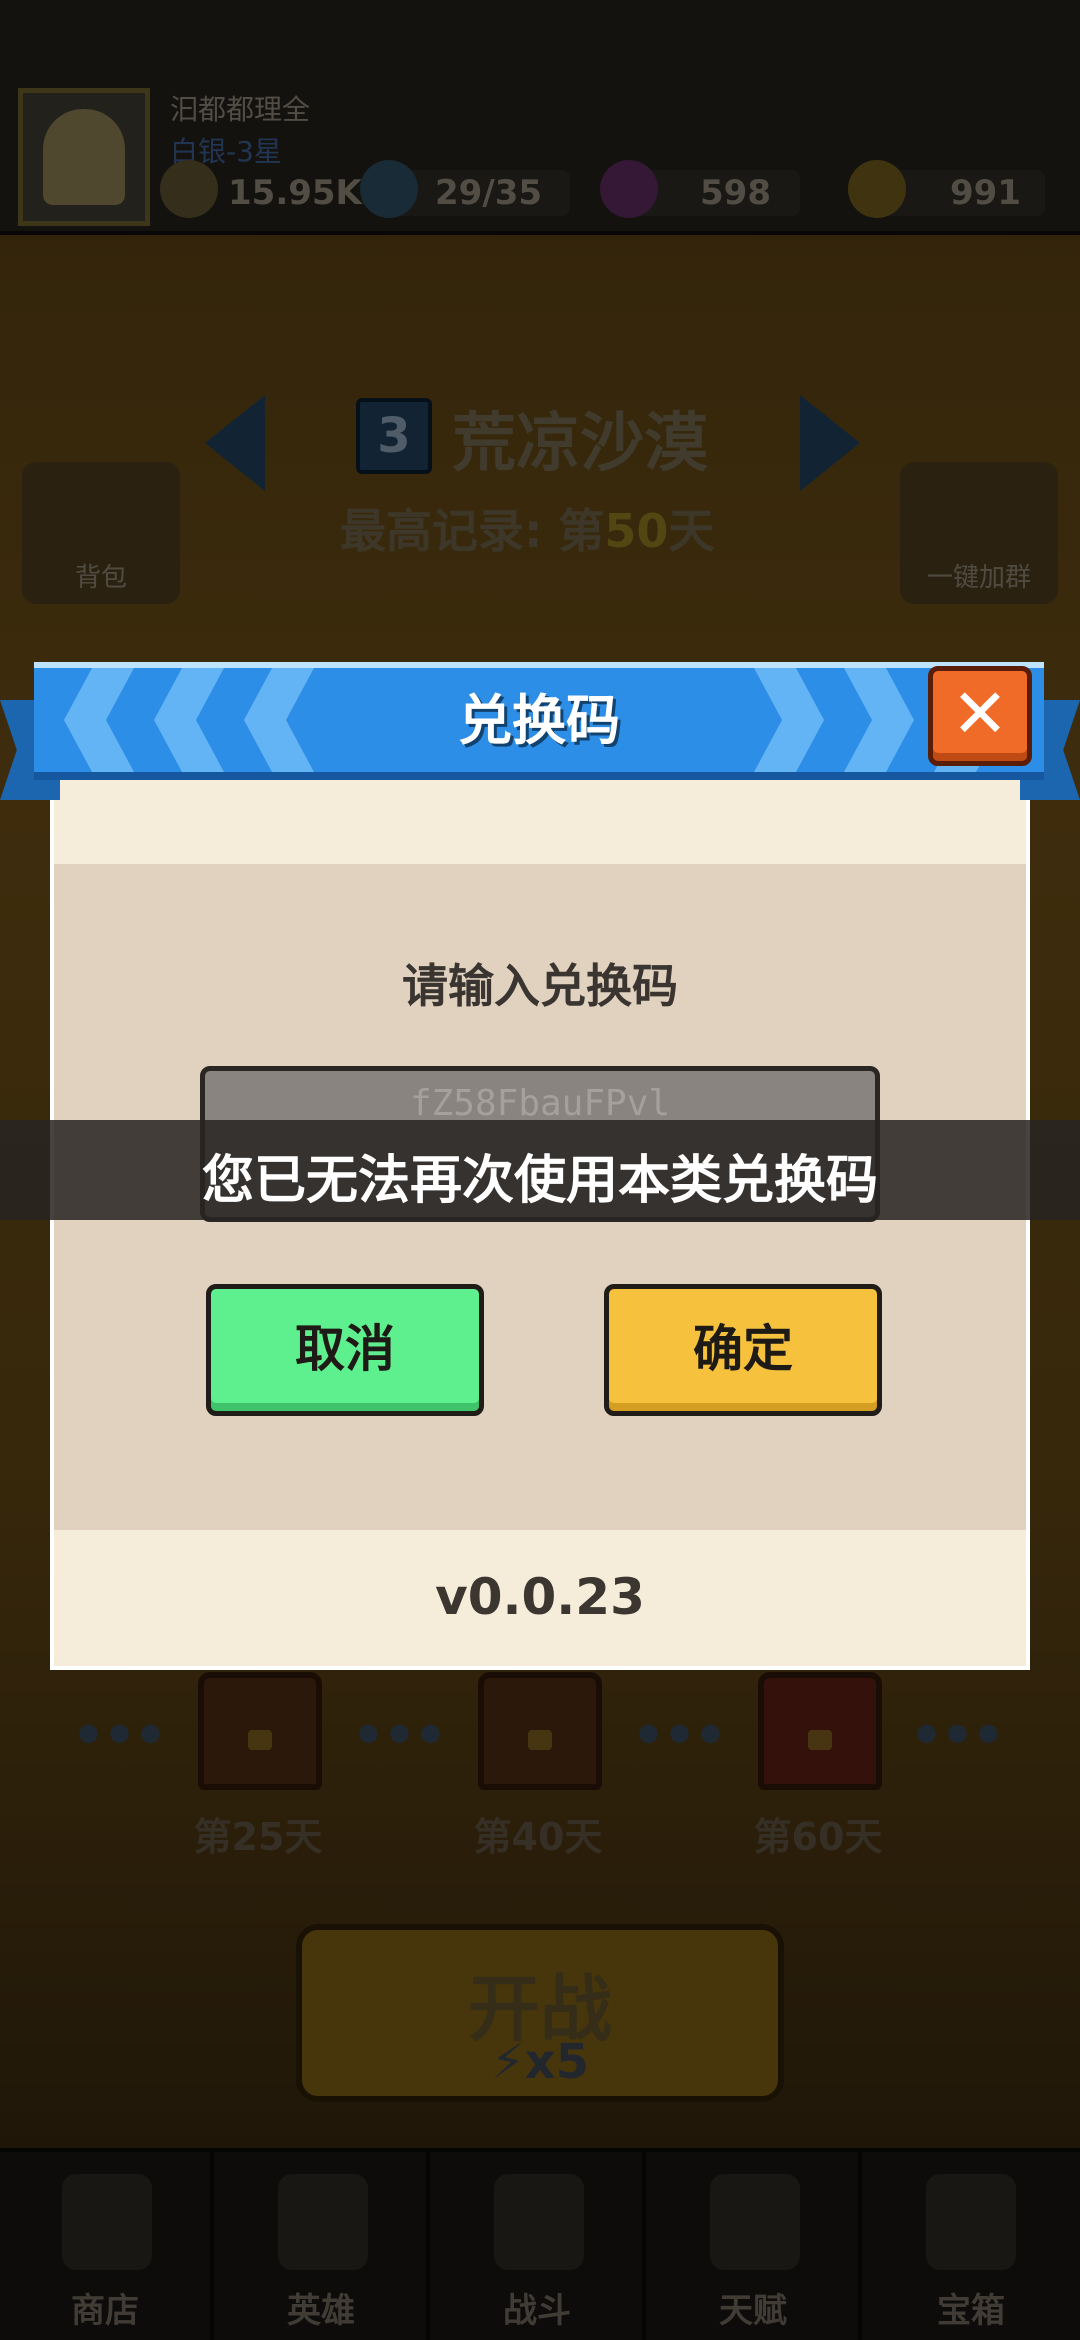 The image size is (1080, 2340). I want to click on toast-text: 您已无法再次使用本类兑换码, so click(539, 1181).